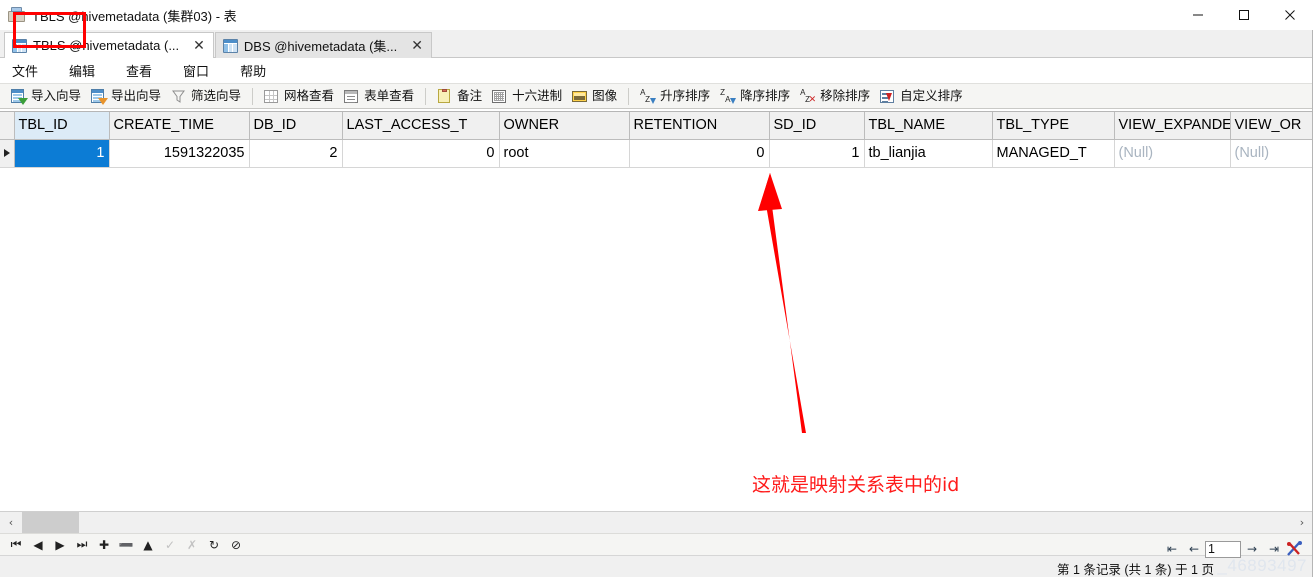 This screenshot has width=1313, height=578. I want to click on cell-owner: root, so click(564, 153).